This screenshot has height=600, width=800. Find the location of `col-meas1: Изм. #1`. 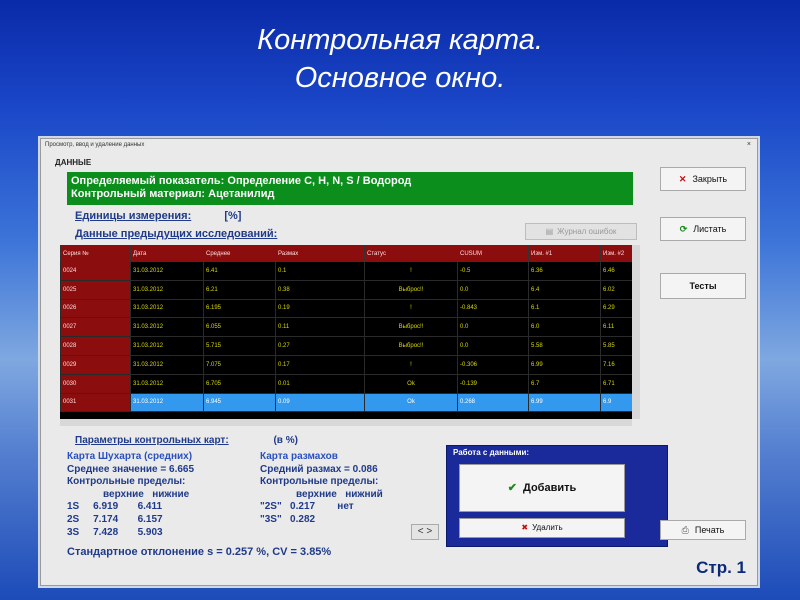

col-meas1: Изм. #1 is located at coordinates (564, 253).